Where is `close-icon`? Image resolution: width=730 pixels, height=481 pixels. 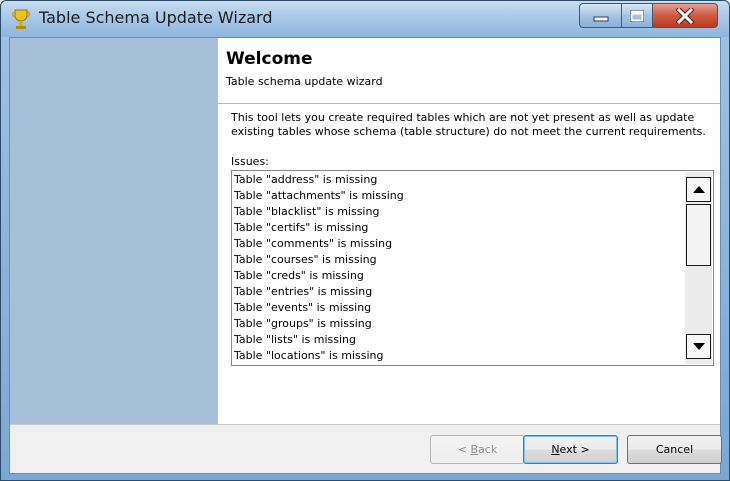 close-icon is located at coordinates (685, 15).